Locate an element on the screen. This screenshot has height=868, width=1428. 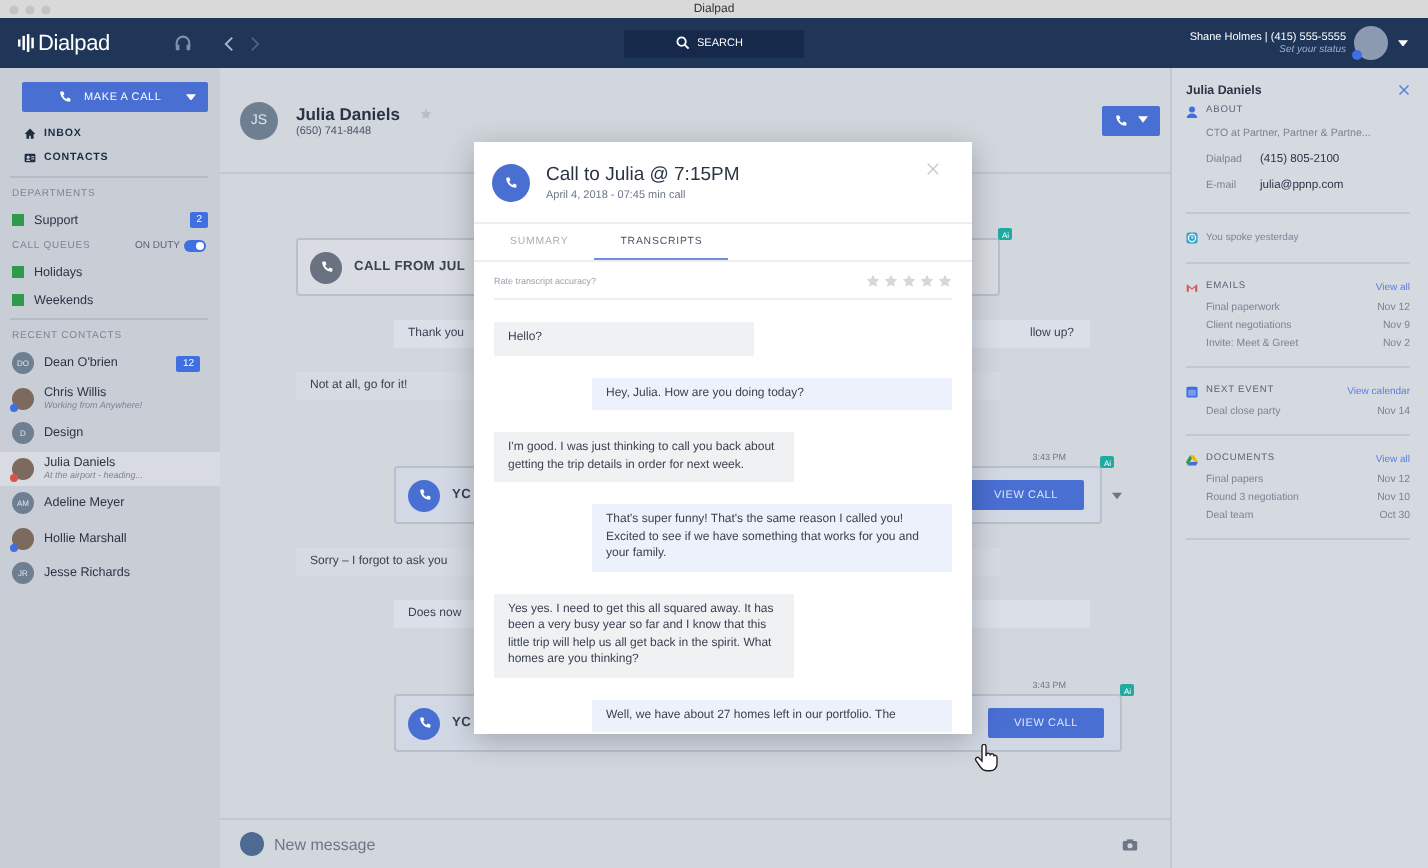
contacts-icon is located at coordinates (30, 158).